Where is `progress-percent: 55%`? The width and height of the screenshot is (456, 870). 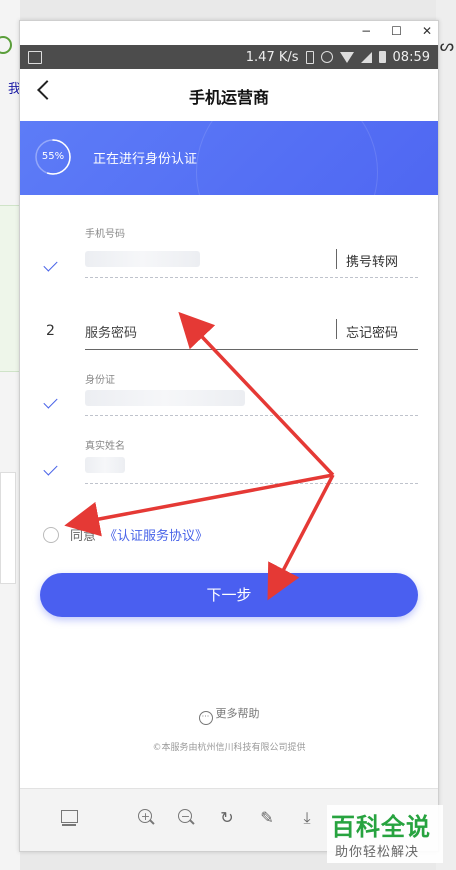
progress-percent: 55% is located at coordinates (53, 156).